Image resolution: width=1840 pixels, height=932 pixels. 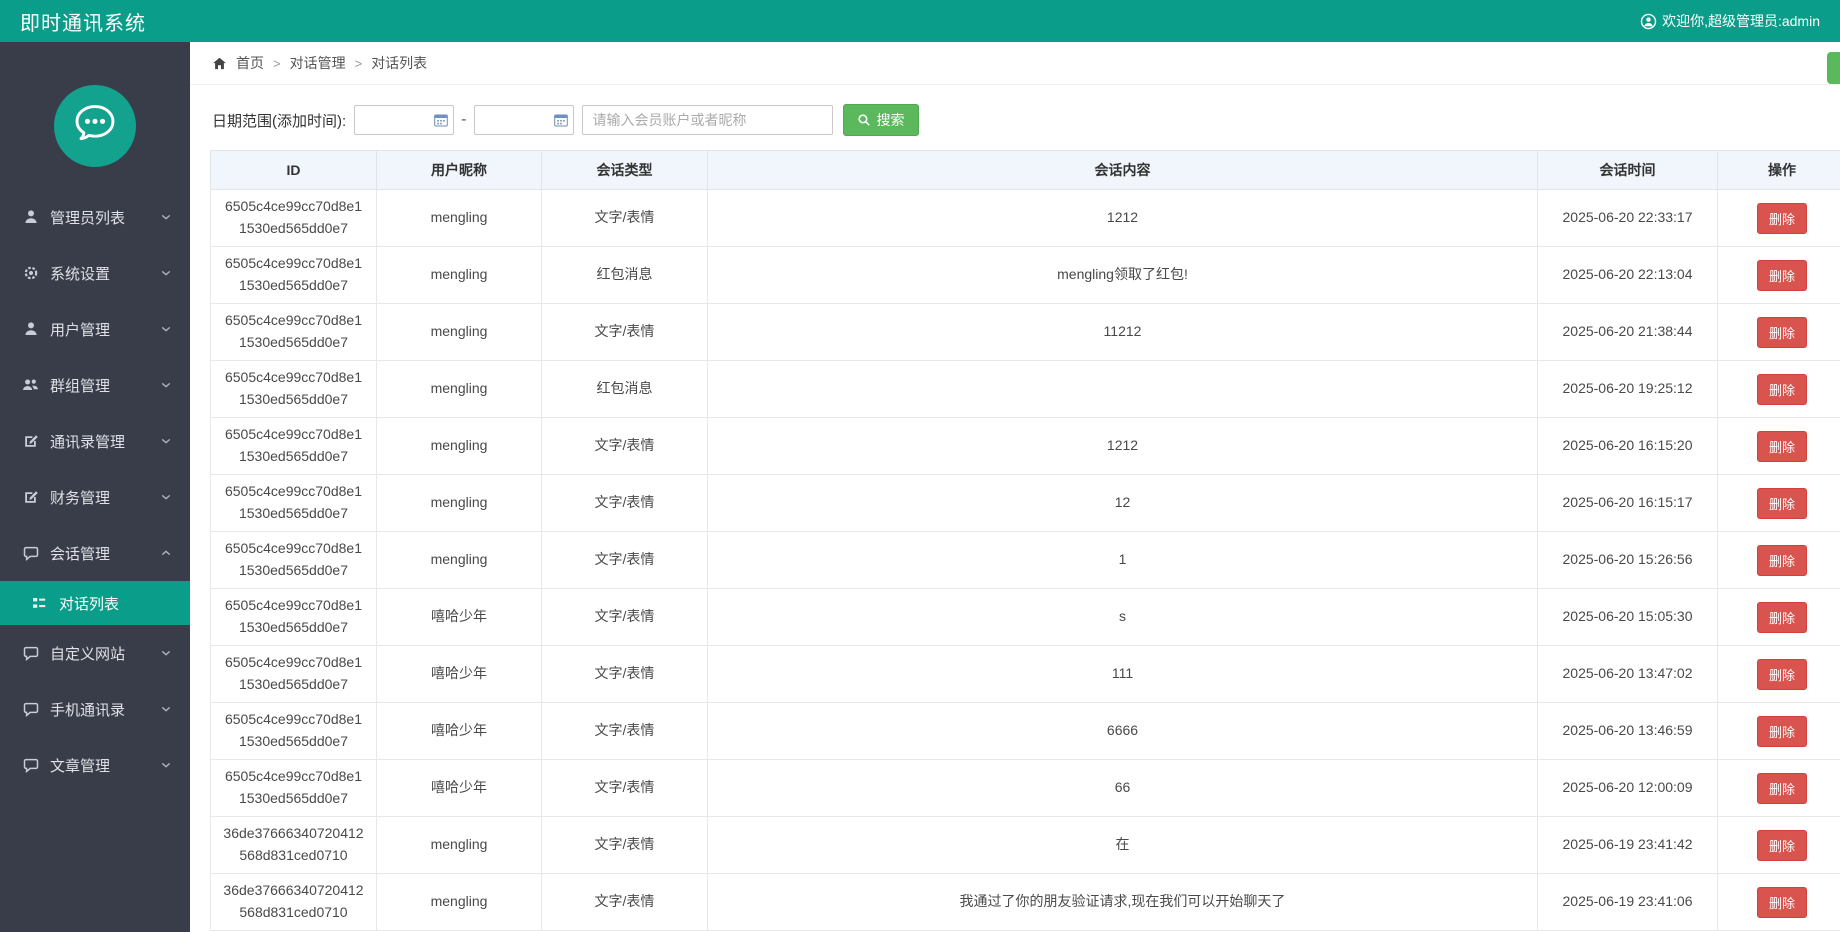 What do you see at coordinates (30, 385) in the screenshot?
I see `users-icon` at bounding box center [30, 385].